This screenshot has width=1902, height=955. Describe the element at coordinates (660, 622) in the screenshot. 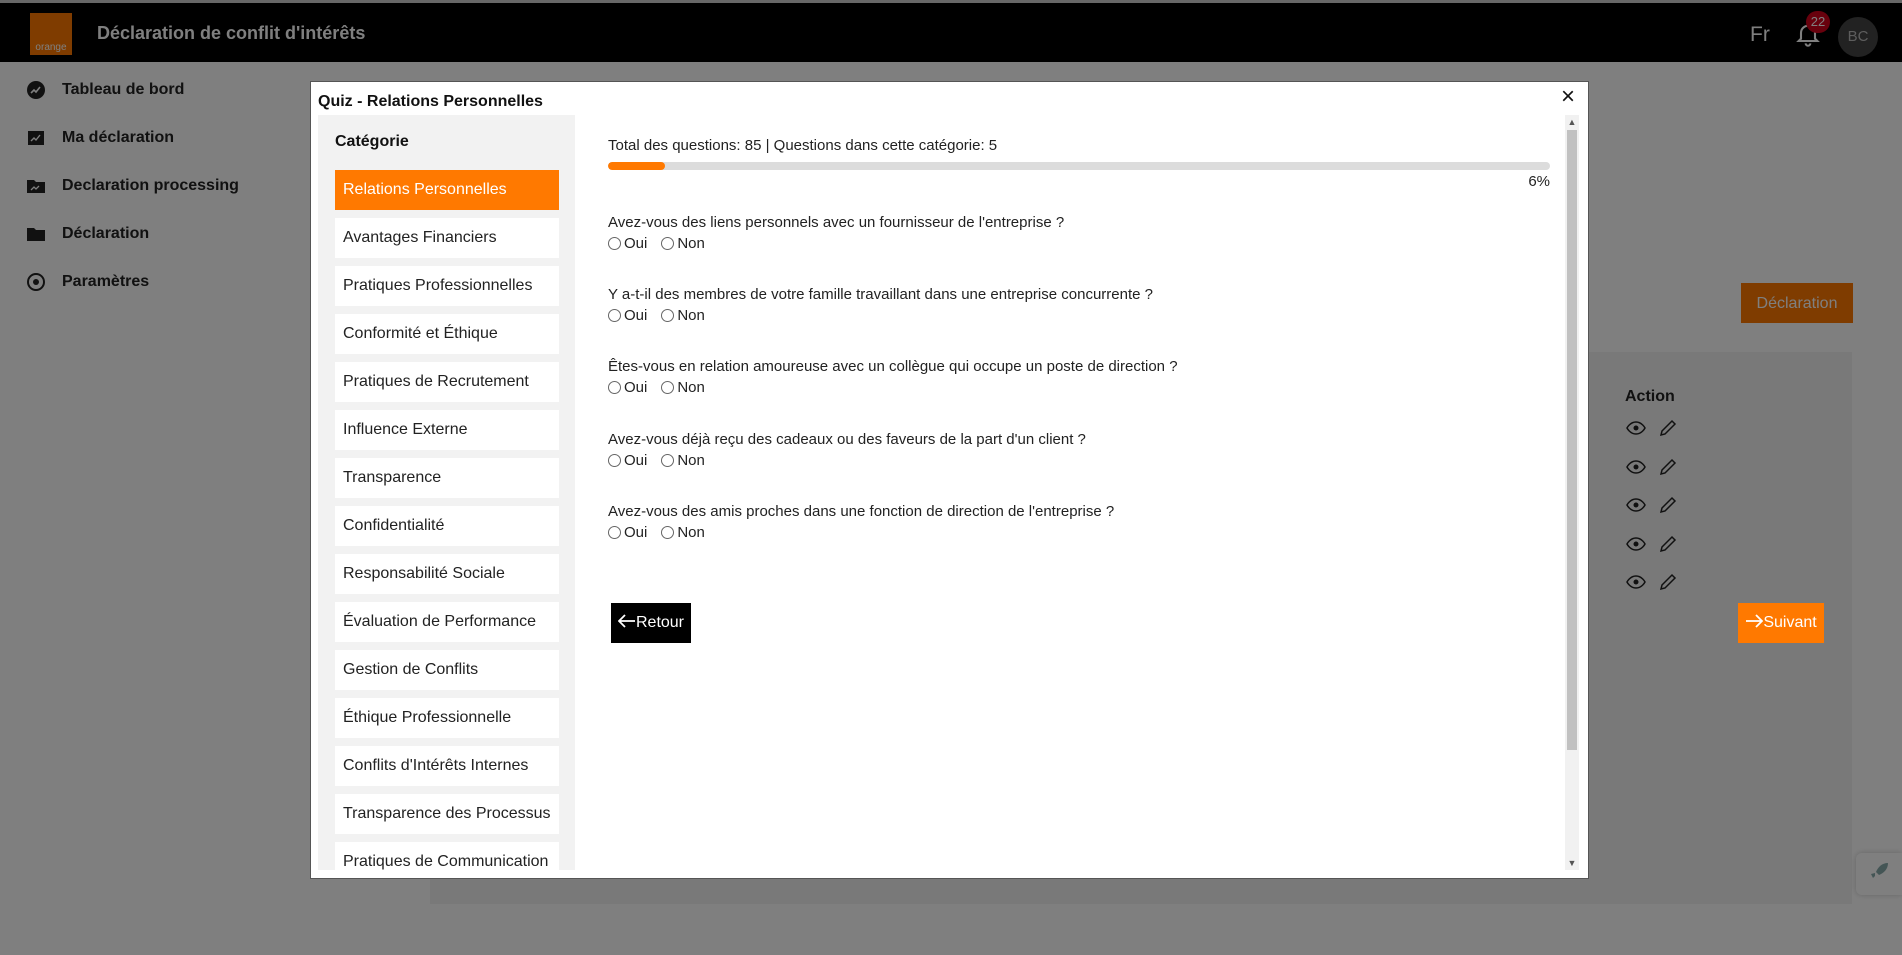

I see `back-button-label: Retour` at that location.